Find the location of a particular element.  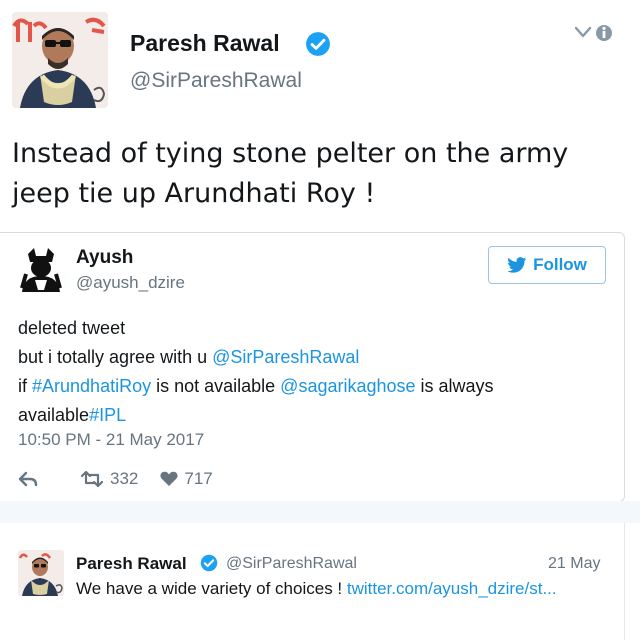

mention-link: @sagarikaghose is located at coordinates (347, 386).